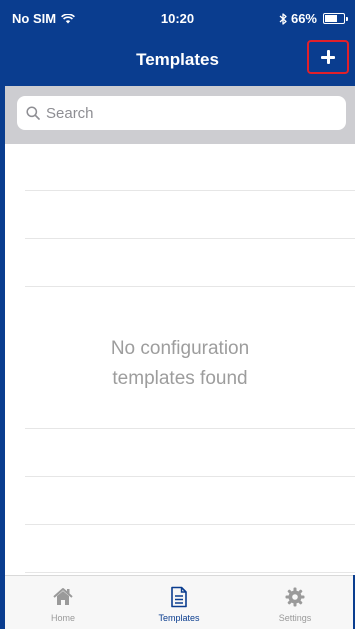 The width and height of the screenshot is (355, 629). What do you see at coordinates (70, 113) in the screenshot?
I see `search-placeholder: Search` at bounding box center [70, 113].